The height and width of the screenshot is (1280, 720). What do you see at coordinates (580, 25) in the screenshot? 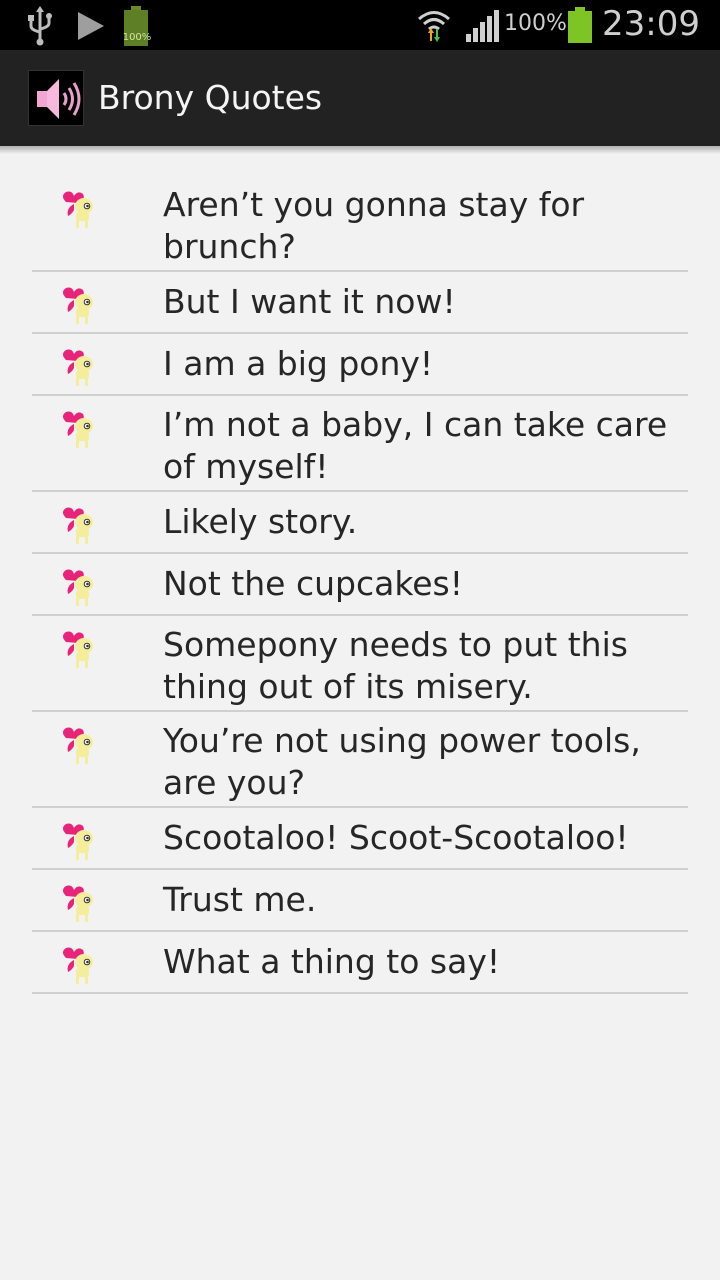
I see `battery-icon` at bounding box center [580, 25].